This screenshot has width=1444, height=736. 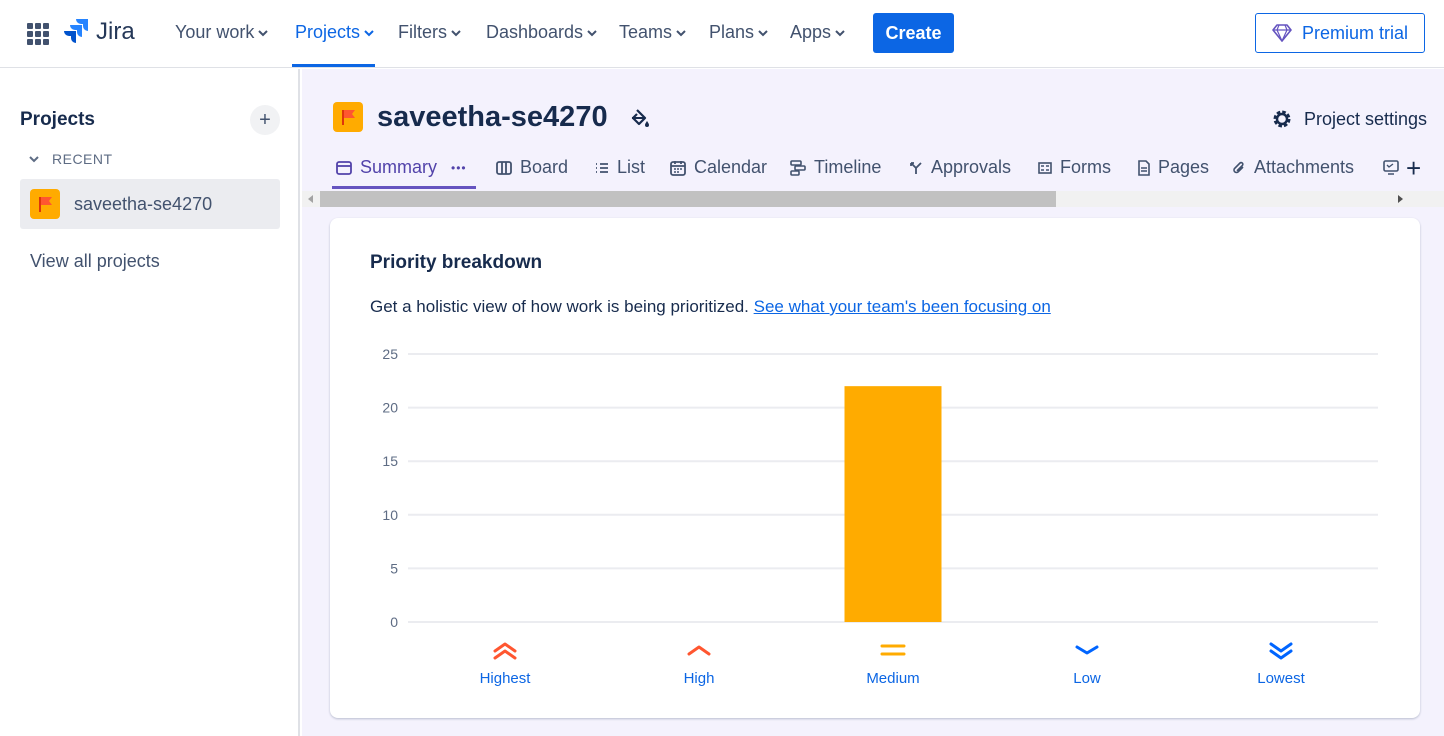 What do you see at coordinates (602, 167) in the screenshot?
I see `list-icon` at bounding box center [602, 167].